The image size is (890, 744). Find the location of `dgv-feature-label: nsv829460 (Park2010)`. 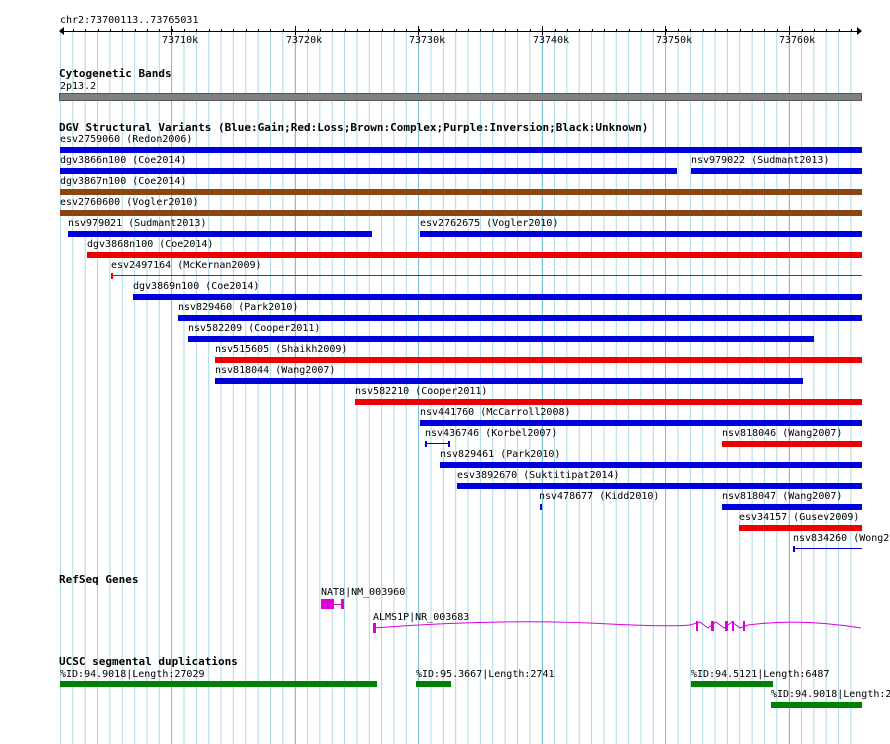

dgv-feature-label: nsv829460 (Park2010) is located at coordinates (238, 307).